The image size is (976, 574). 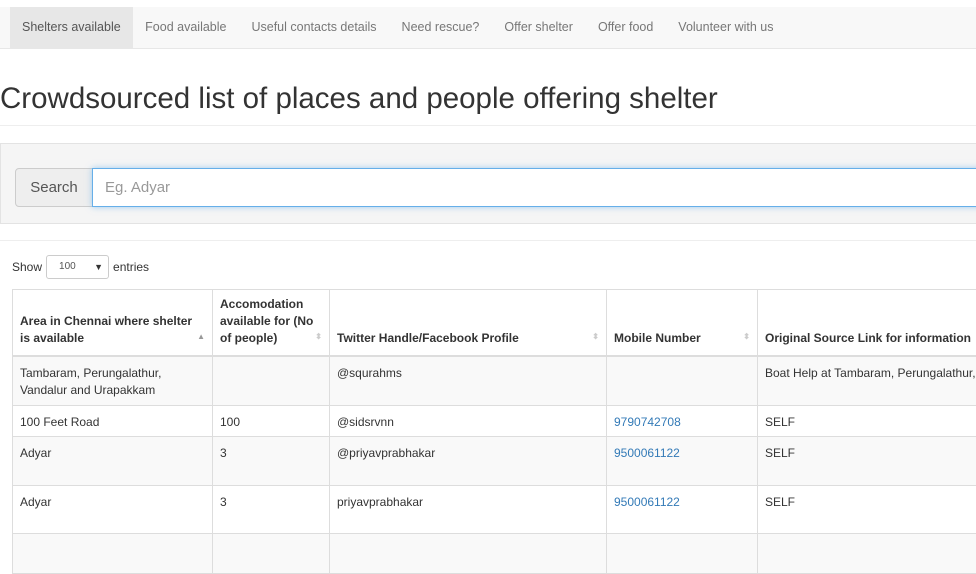 I want to click on phone-link: 9790742708, so click(x=647, y=422).